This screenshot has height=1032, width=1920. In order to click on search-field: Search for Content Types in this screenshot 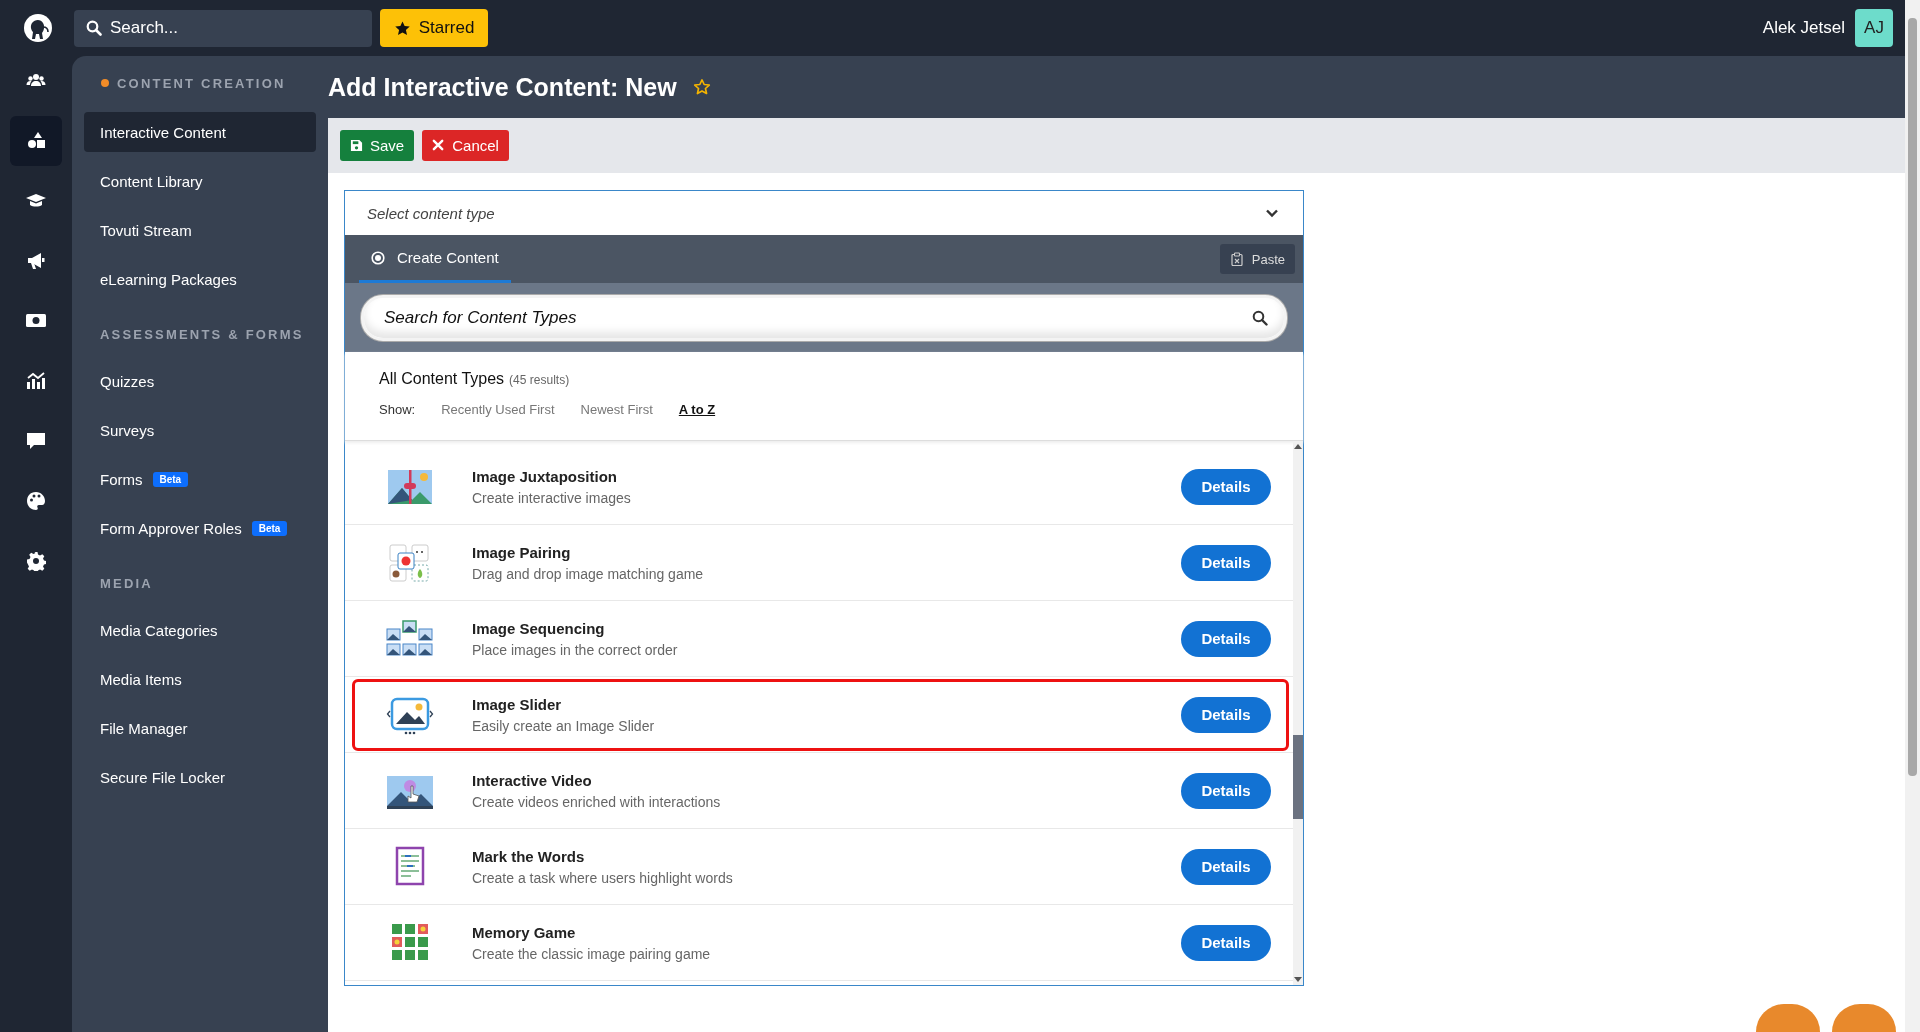, I will do `click(824, 317)`.